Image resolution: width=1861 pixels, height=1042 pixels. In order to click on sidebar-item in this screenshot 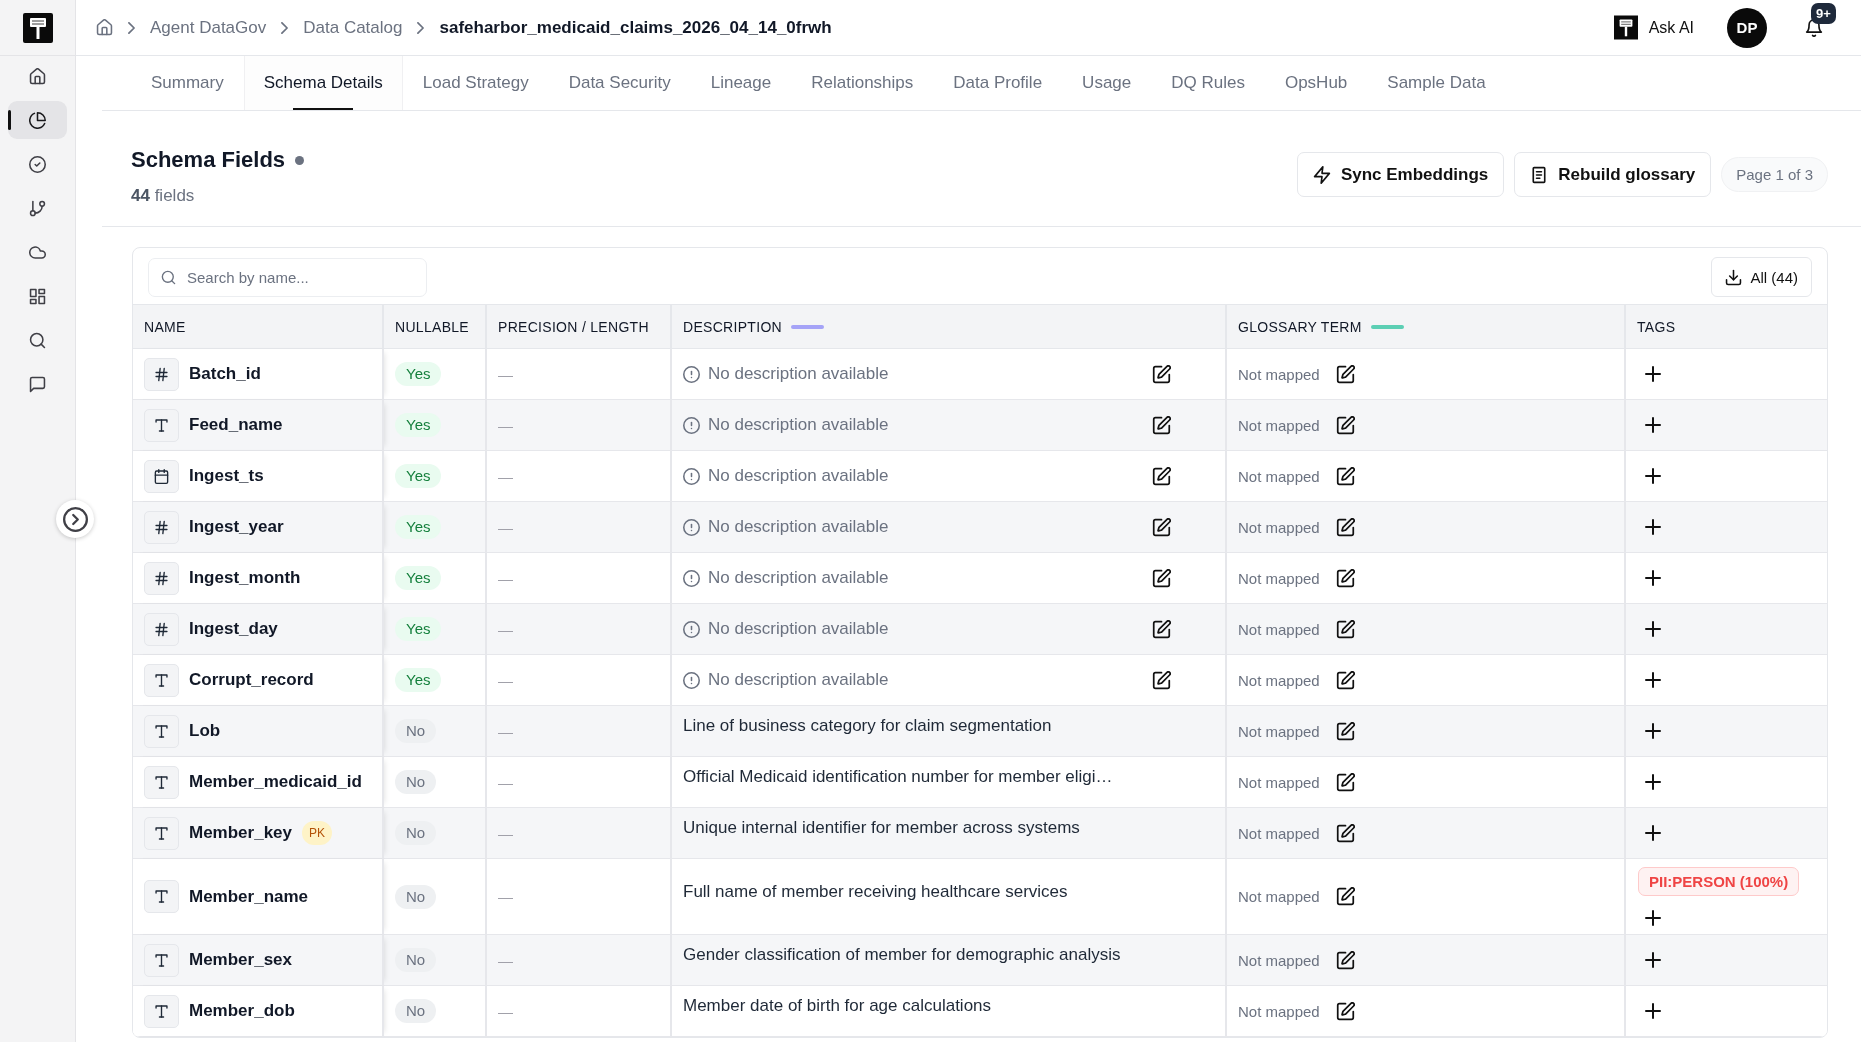, I will do `click(37, 120)`.